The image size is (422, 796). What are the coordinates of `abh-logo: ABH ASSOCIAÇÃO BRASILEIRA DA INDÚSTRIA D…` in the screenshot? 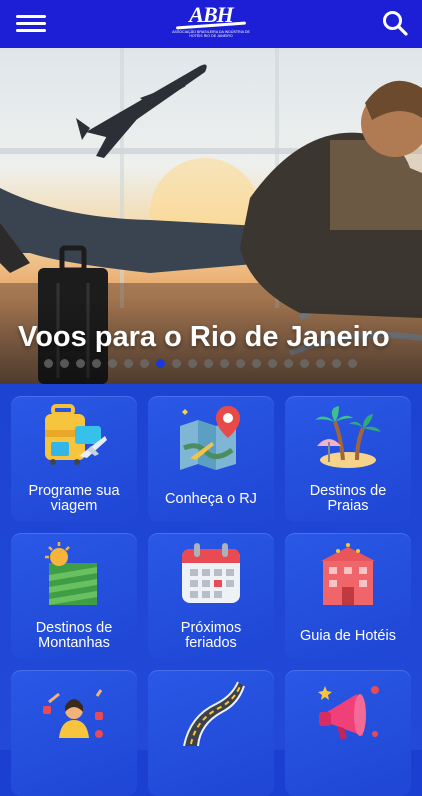 It's located at (211, 24).